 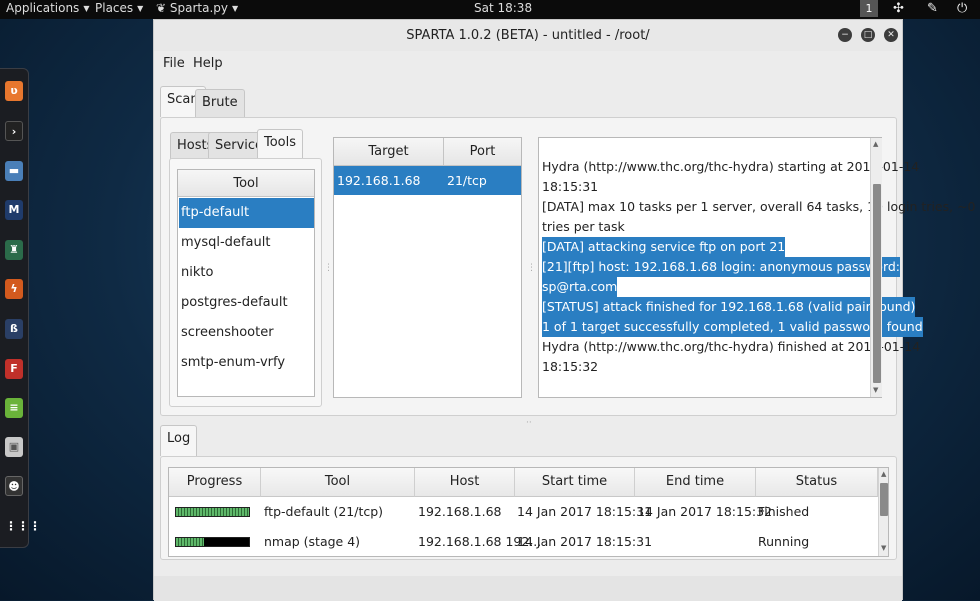 What do you see at coordinates (705, 511) in the screenshot?
I see `end-time-cell: 14 Jan 2017 18:15:32` at bounding box center [705, 511].